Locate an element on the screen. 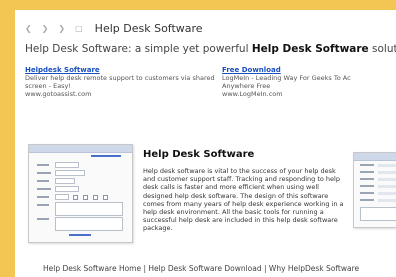 The image size is (396, 277). screenshot-thumbnail-left is located at coordinates (80, 193).